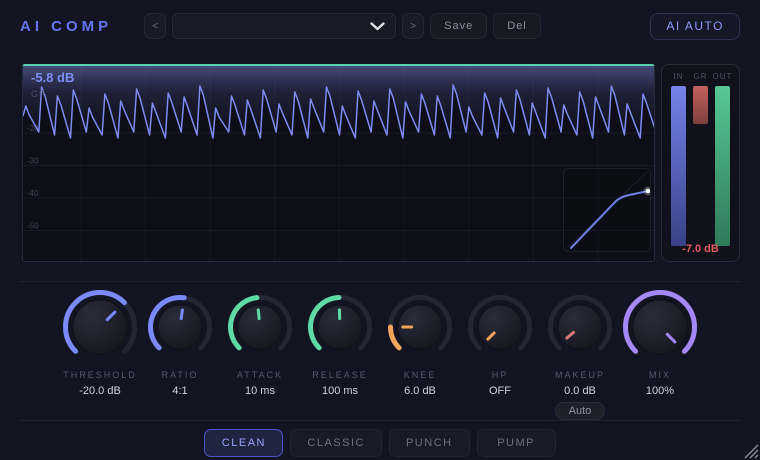 The height and width of the screenshot is (460, 760). Describe the element at coordinates (700, 249) in the screenshot. I see `output-gain-readout: -7.0 dB` at that location.